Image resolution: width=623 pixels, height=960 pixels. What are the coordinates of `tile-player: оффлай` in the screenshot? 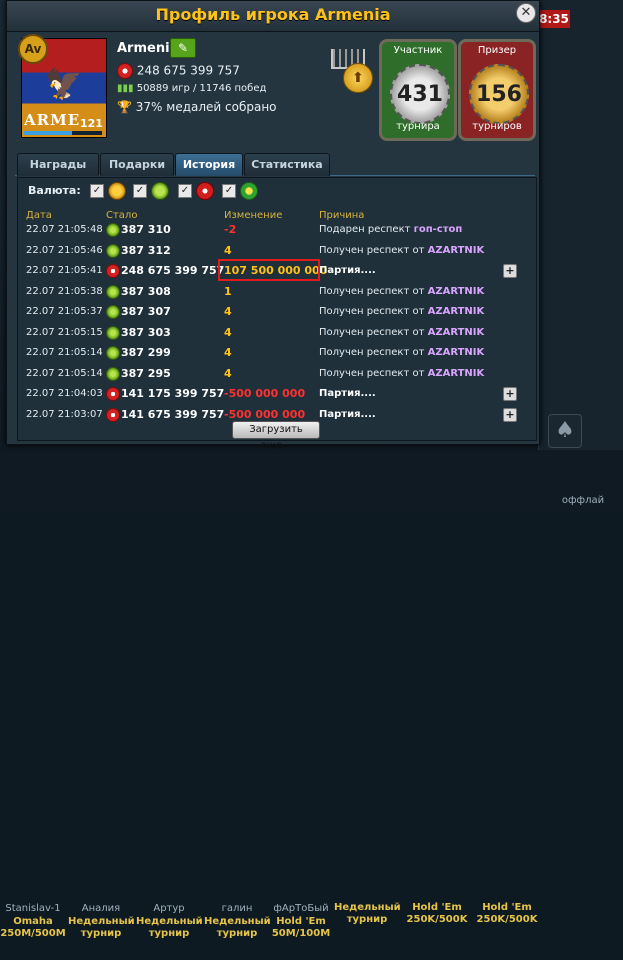 It's located at (583, 500).